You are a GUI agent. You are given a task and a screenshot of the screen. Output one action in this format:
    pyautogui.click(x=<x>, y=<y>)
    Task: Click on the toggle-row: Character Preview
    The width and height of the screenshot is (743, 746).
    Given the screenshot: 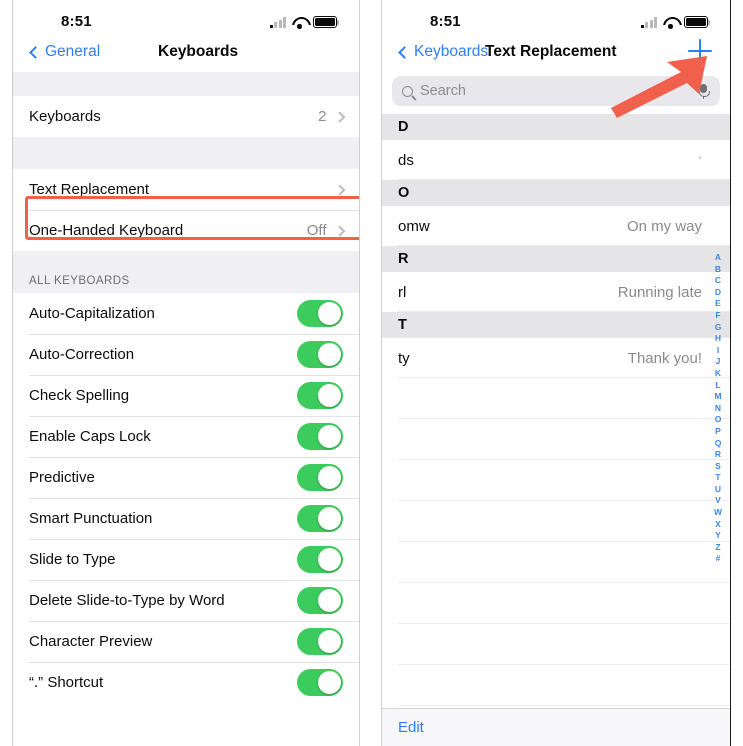 What is the action you would take?
    pyautogui.click(x=186, y=641)
    